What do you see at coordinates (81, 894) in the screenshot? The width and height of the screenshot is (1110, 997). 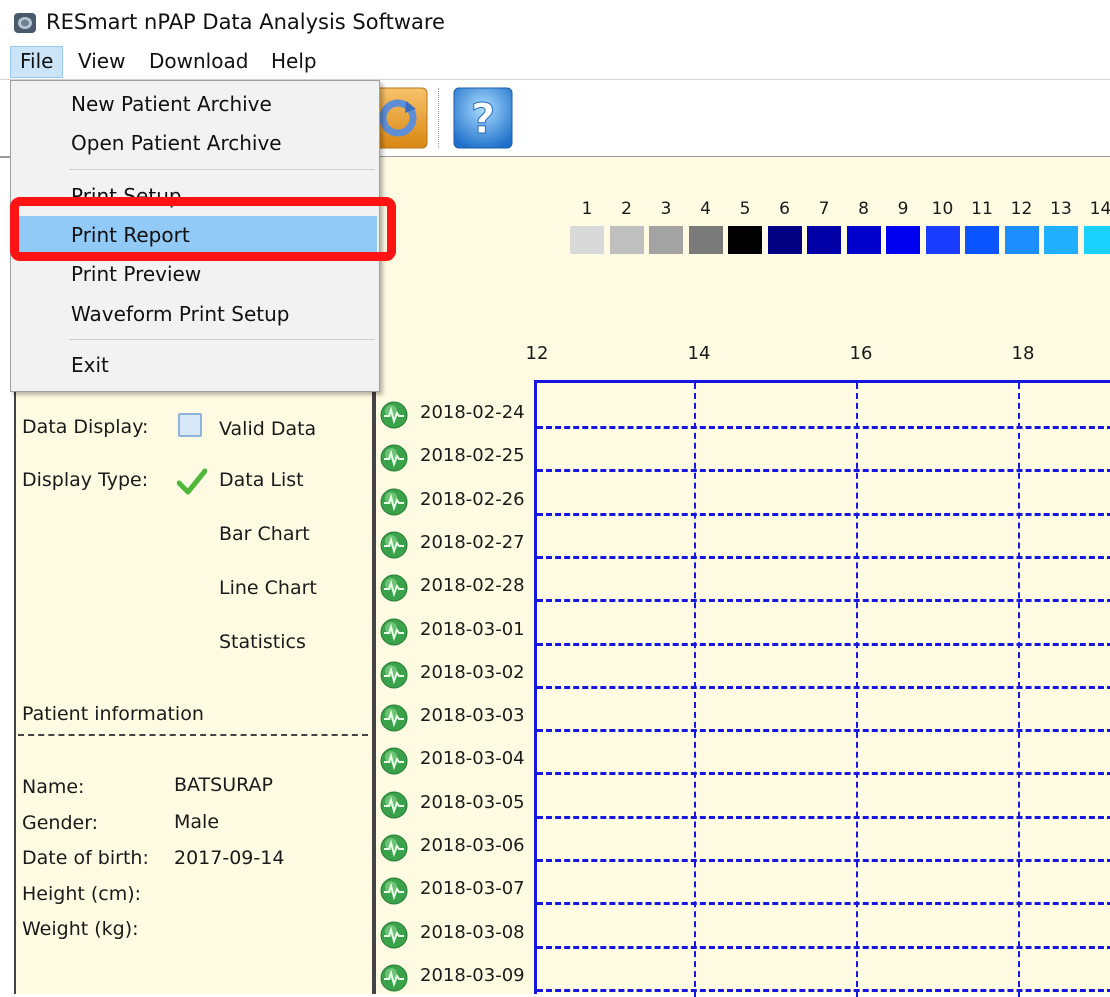 I see `height-label: Height (cm):` at bounding box center [81, 894].